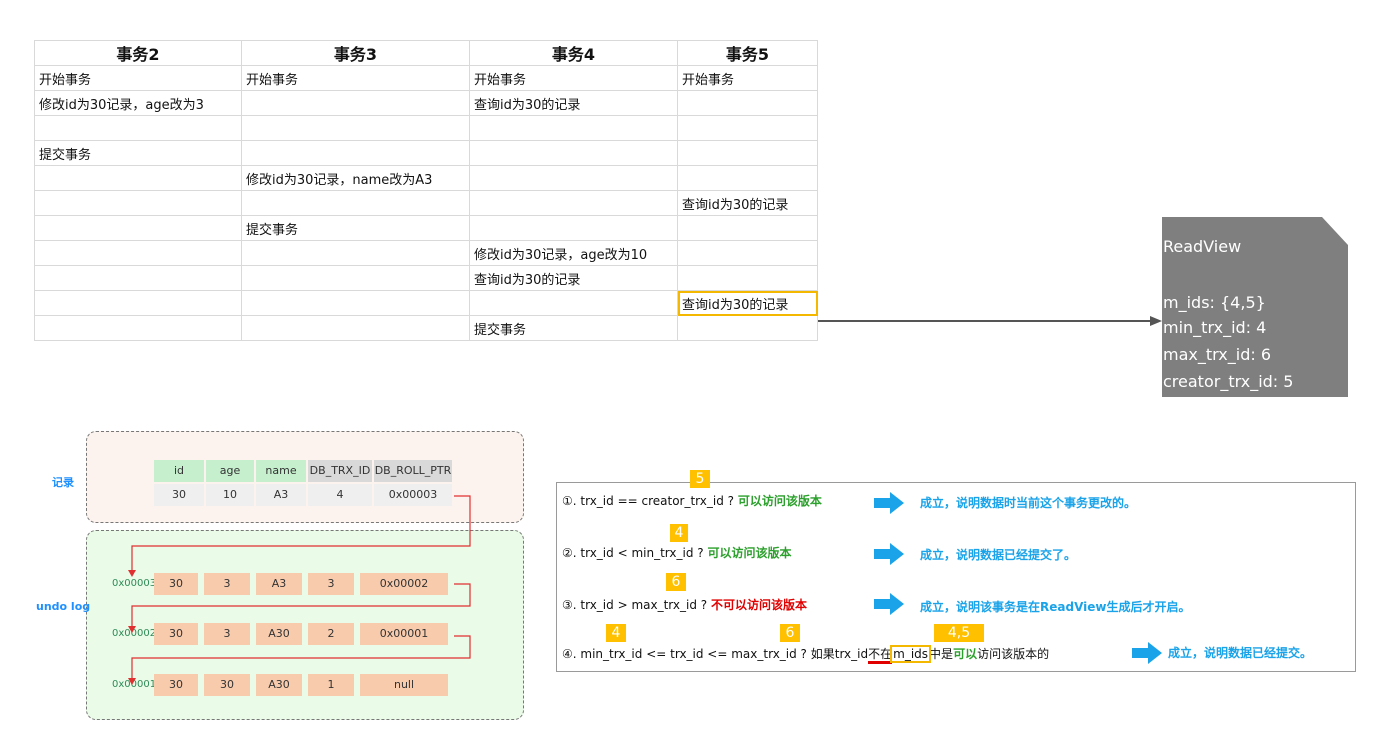  Describe the element at coordinates (340, 471) in the screenshot. I see `record-column-header: DB_TRX_ID` at that location.